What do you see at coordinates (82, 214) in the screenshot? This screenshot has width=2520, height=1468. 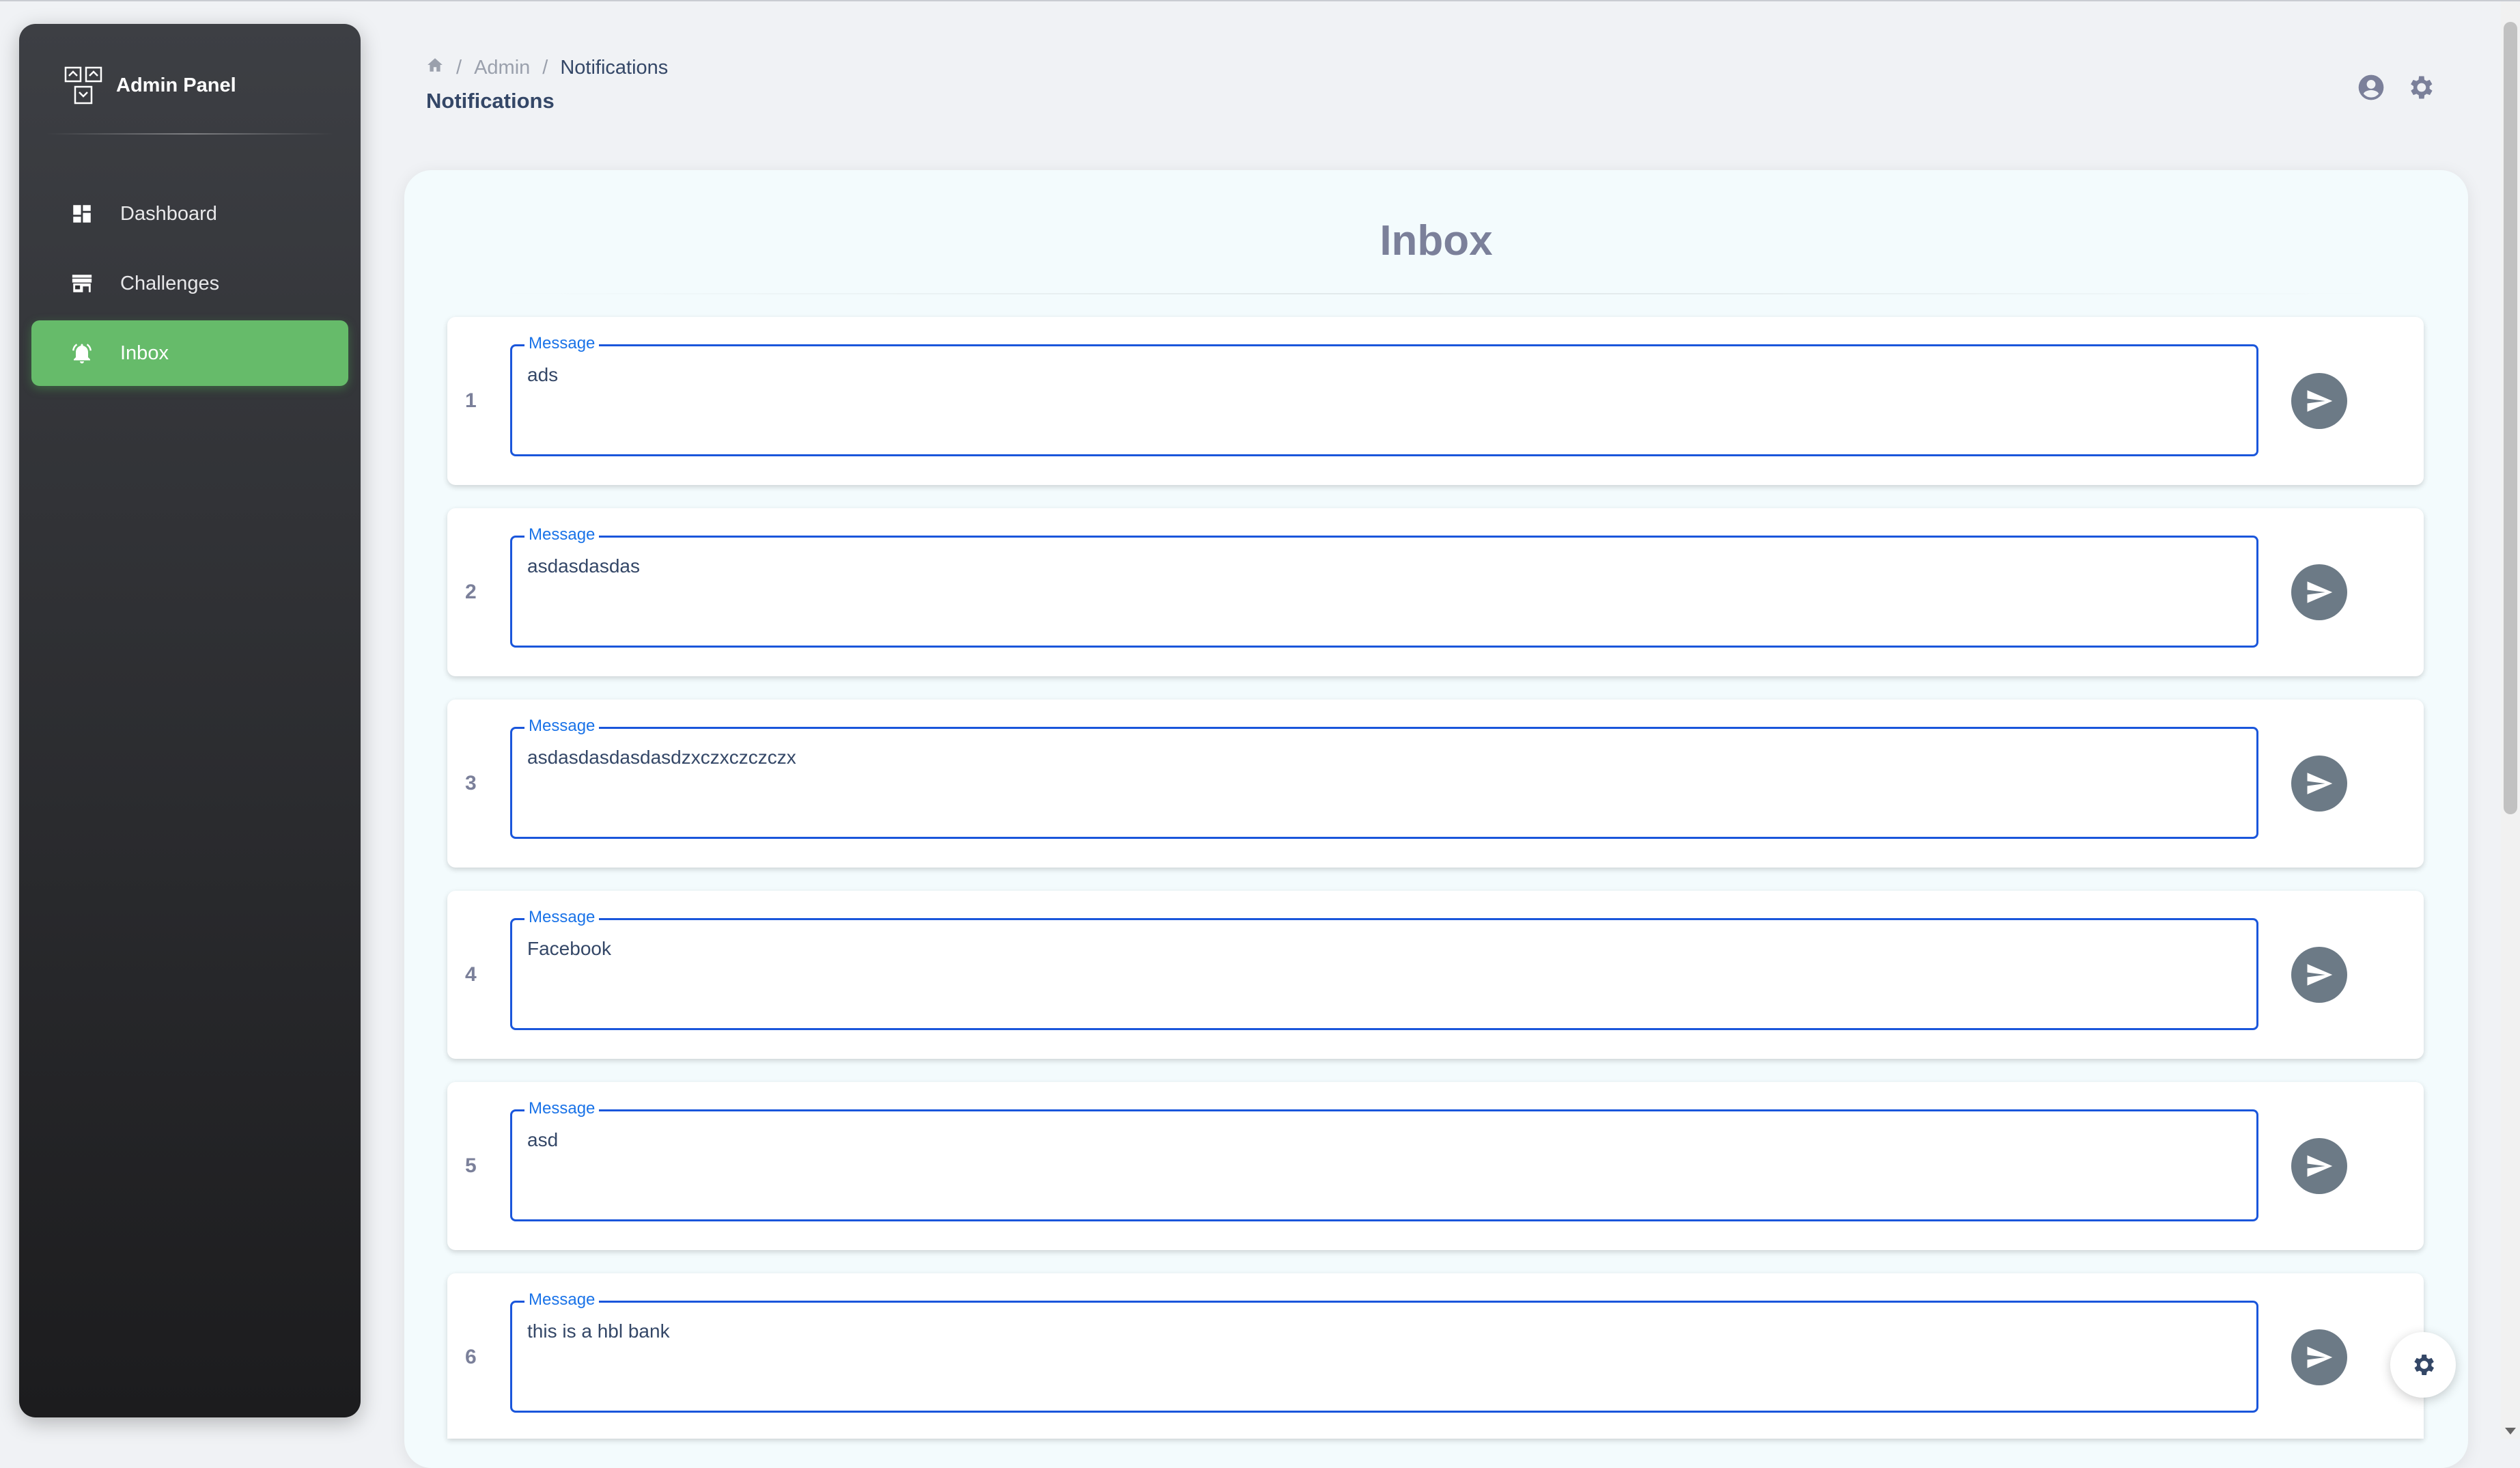 I see `dashboard-icon` at bounding box center [82, 214].